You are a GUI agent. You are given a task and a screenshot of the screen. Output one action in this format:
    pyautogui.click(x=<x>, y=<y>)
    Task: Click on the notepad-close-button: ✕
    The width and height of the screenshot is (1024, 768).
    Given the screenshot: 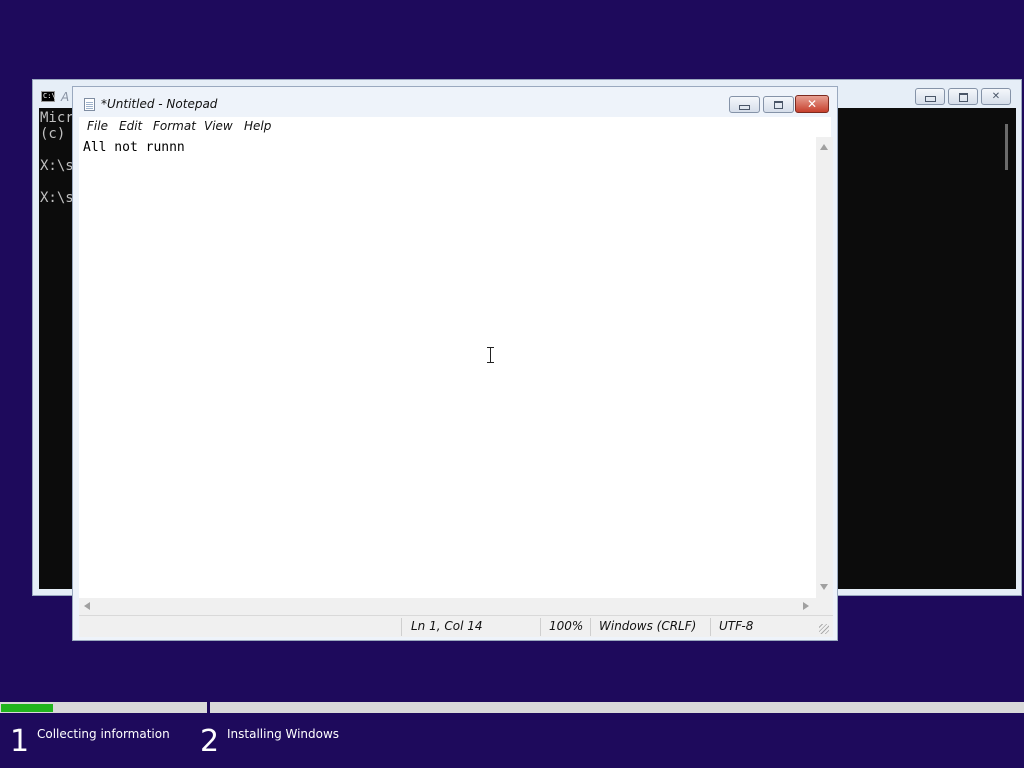 What is the action you would take?
    pyautogui.click(x=812, y=104)
    